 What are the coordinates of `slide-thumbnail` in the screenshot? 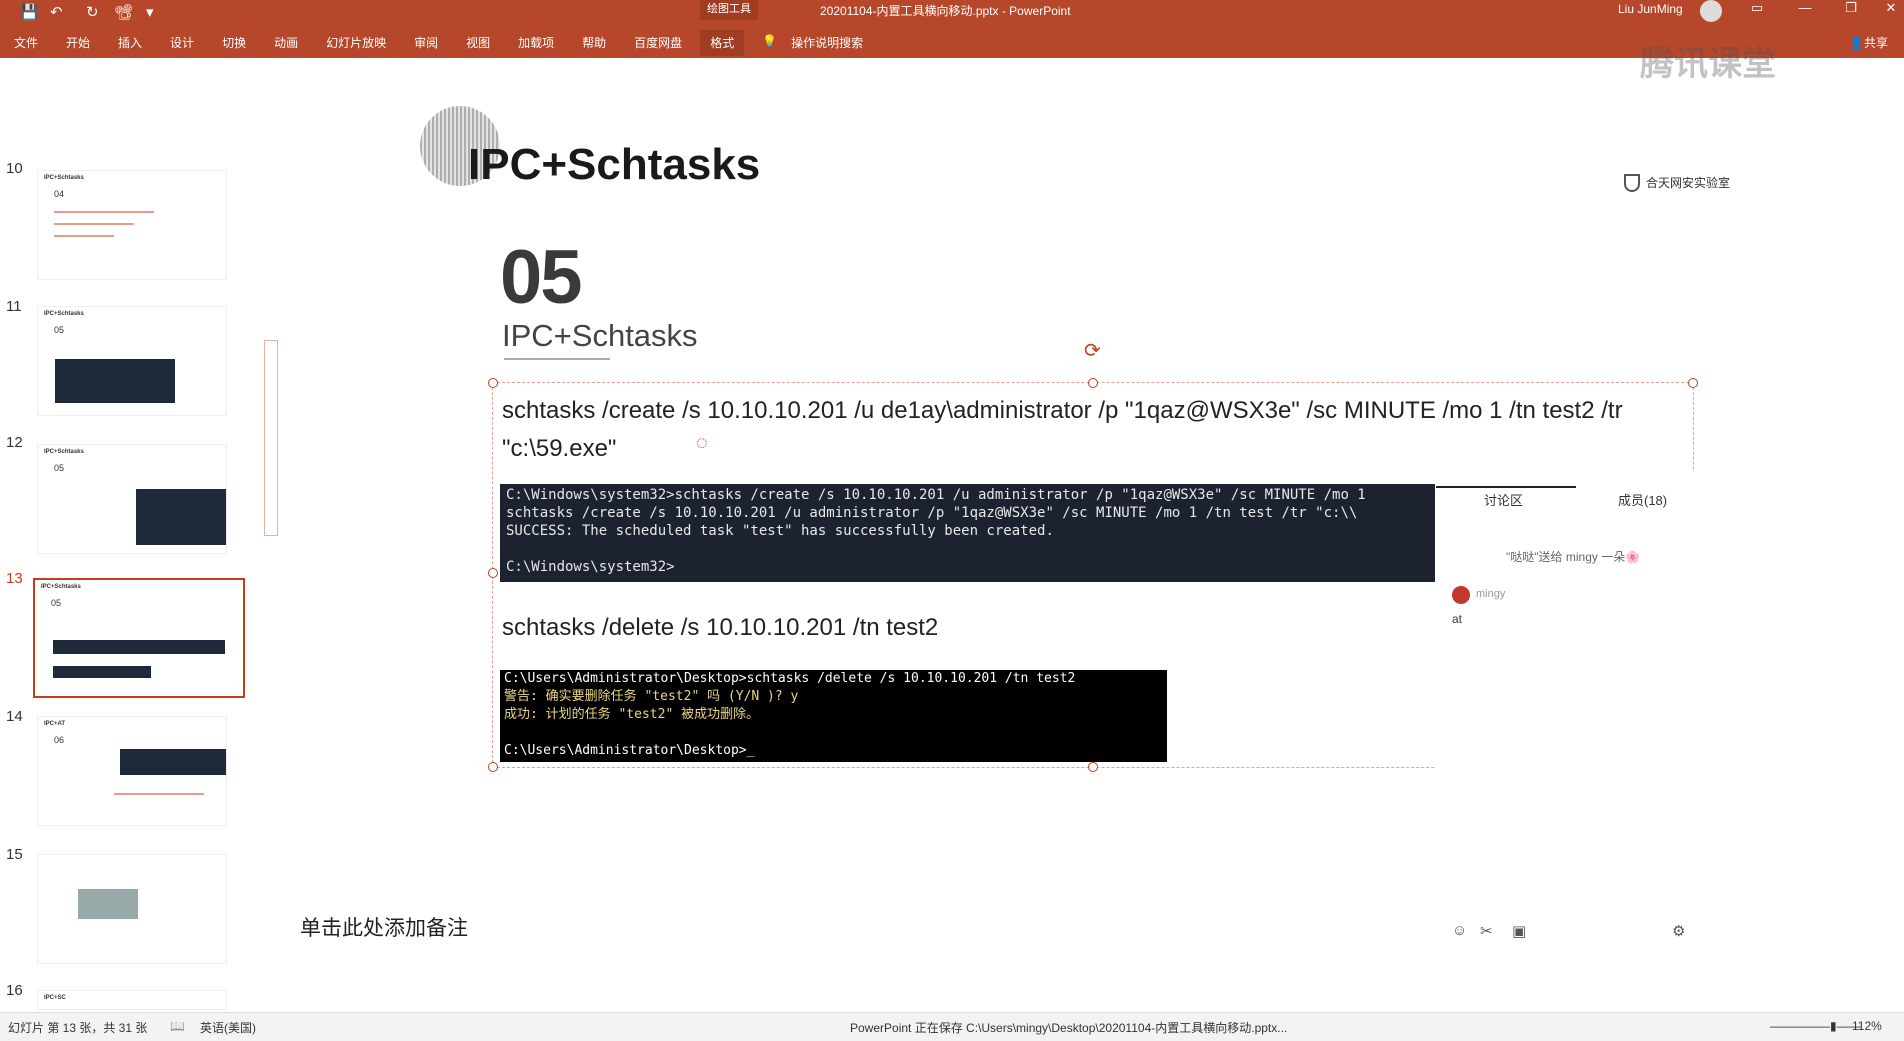 It's located at (132, 909).